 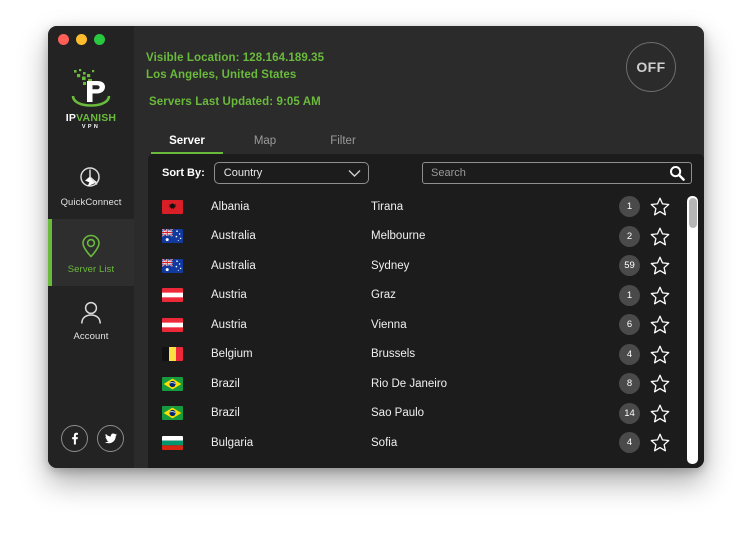 I want to click on search-input: Search, so click(x=557, y=173).